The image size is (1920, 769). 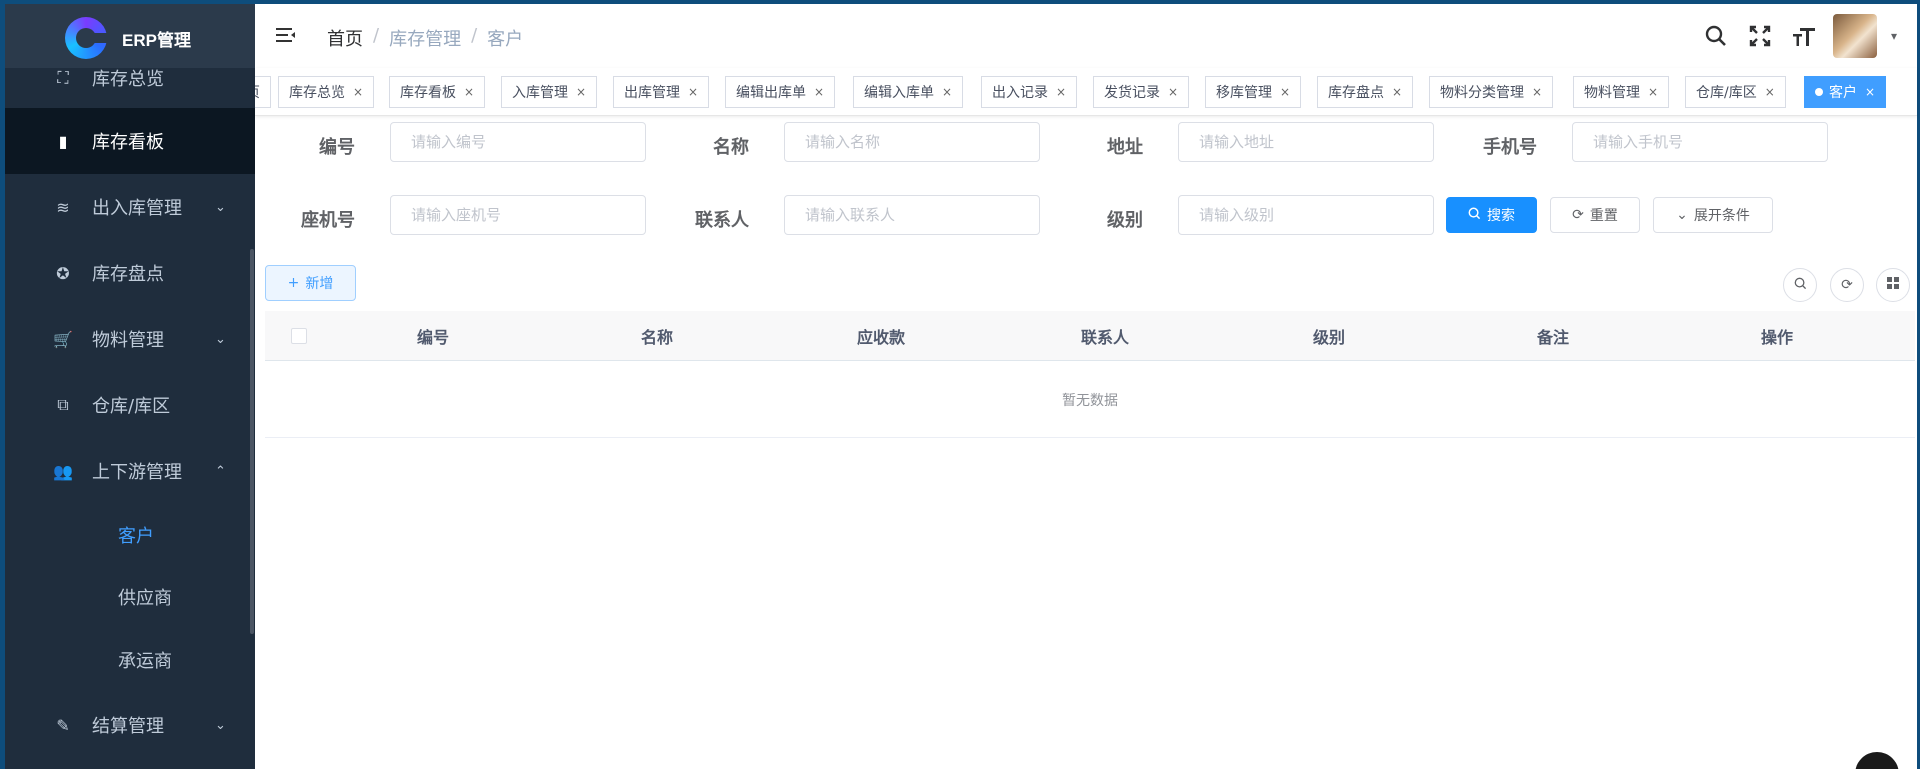 What do you see at coordinates (1086, 36) in the screenshot?
I see `navbar: 首页 / 库存管理 / 客户 ▾` at bounding box center [1086, 36].